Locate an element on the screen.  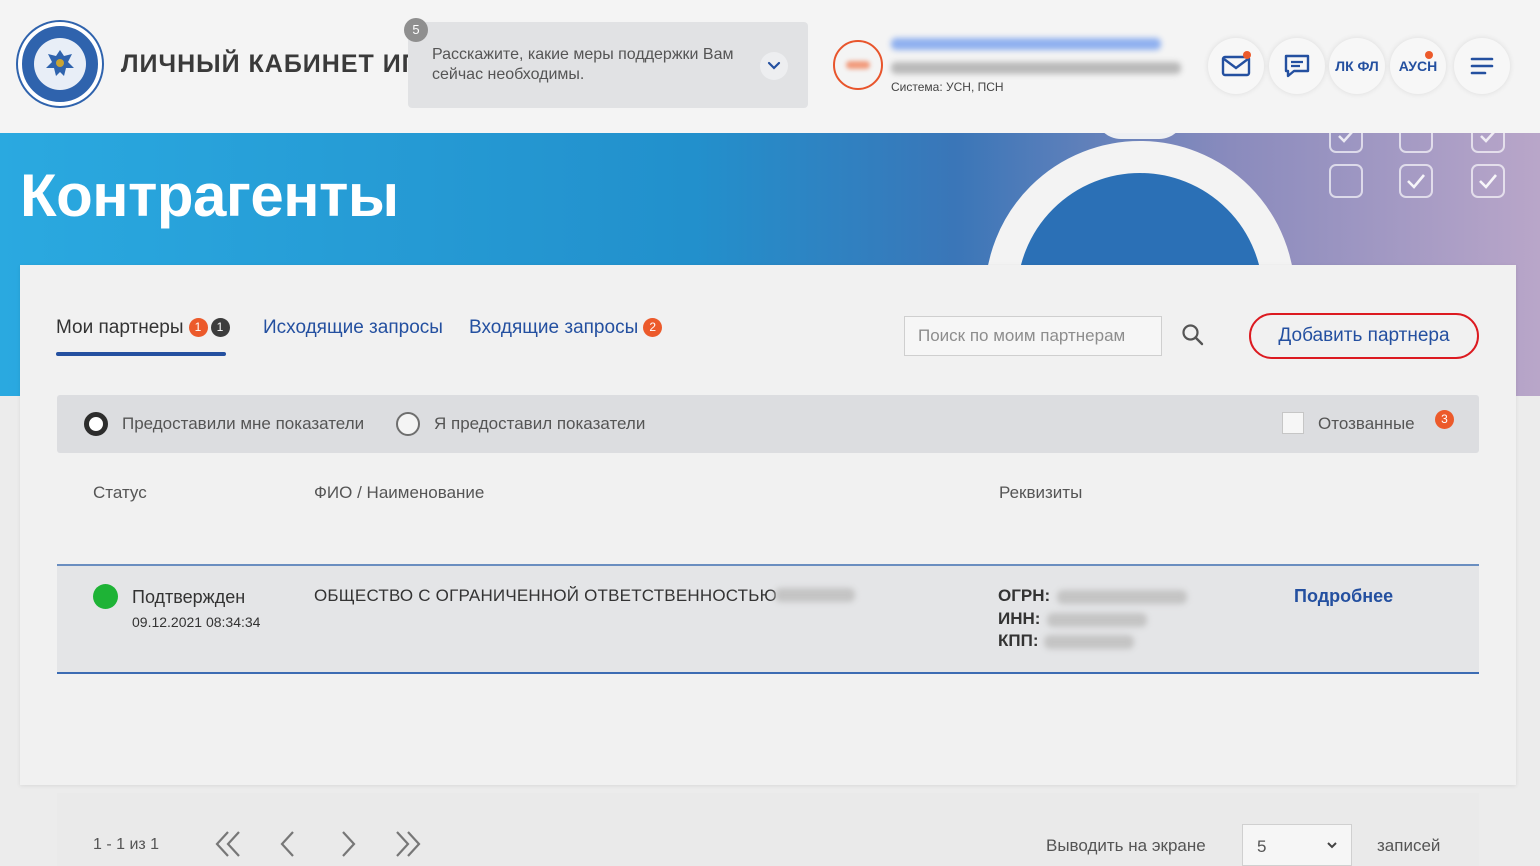
count-badge: 1 is located at coordinates (220, 327).